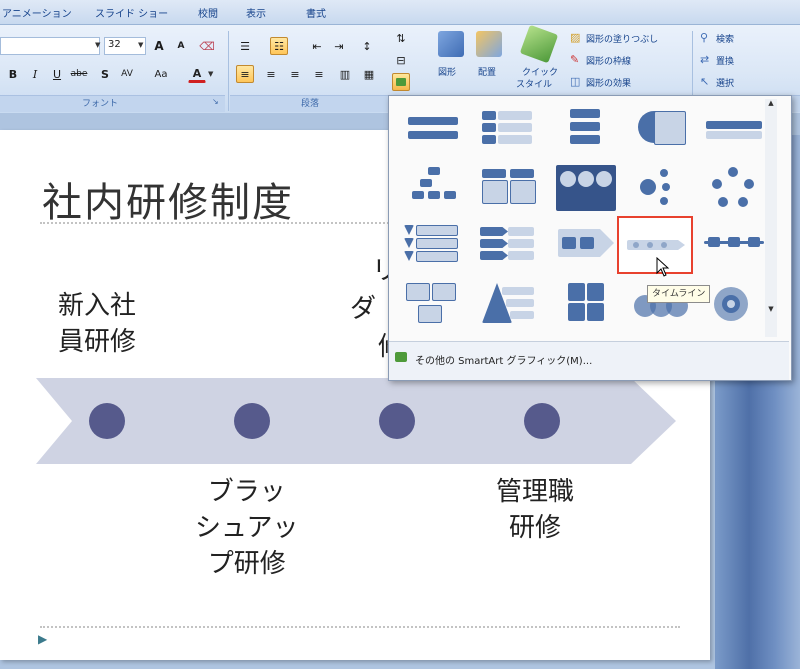 The image size is (800, 669). Describe the element at coordinates (608, 60) in the screenshot. I see `shape-outline-button: 図形の枠線` at that location.